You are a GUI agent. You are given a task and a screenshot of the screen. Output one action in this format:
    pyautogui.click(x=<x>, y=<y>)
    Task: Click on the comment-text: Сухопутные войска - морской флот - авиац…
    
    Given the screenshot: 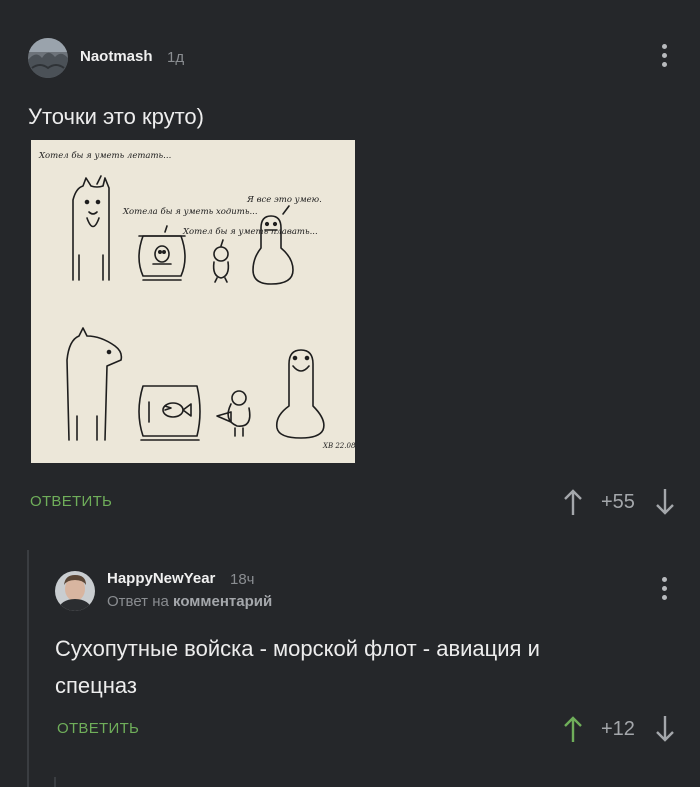 What is the action you would take?
    pyautogui.click(x=365, y=667)
    